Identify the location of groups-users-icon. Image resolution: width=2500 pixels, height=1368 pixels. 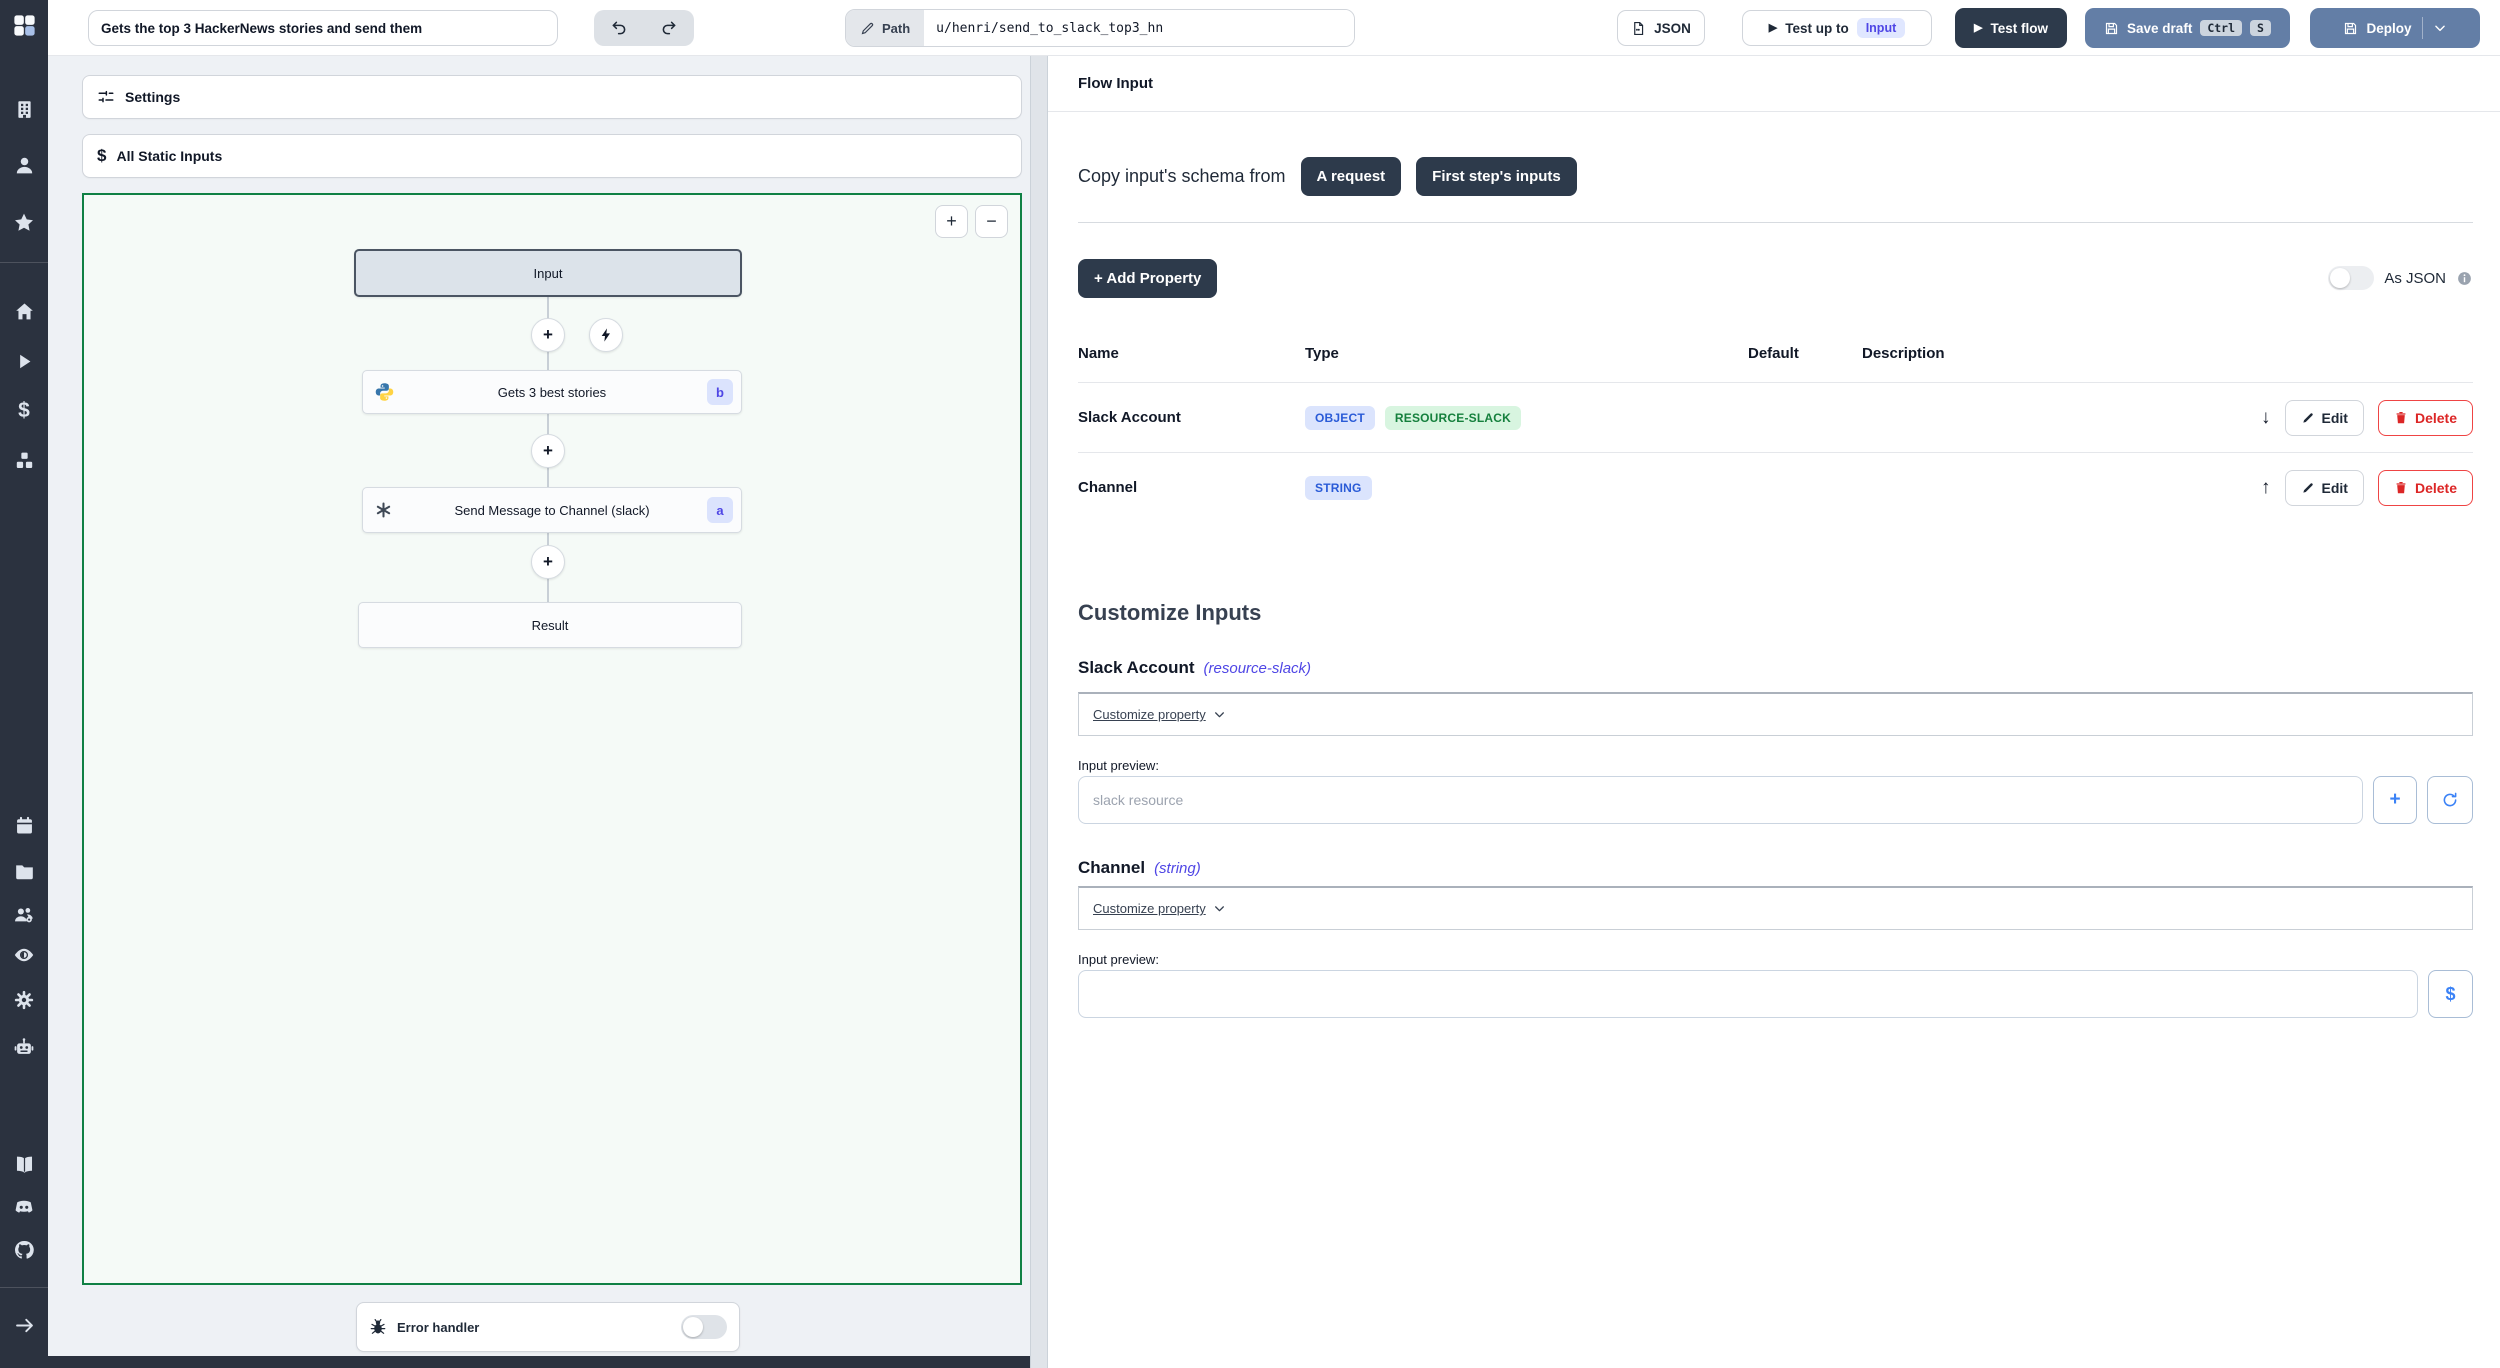
(24, 915).